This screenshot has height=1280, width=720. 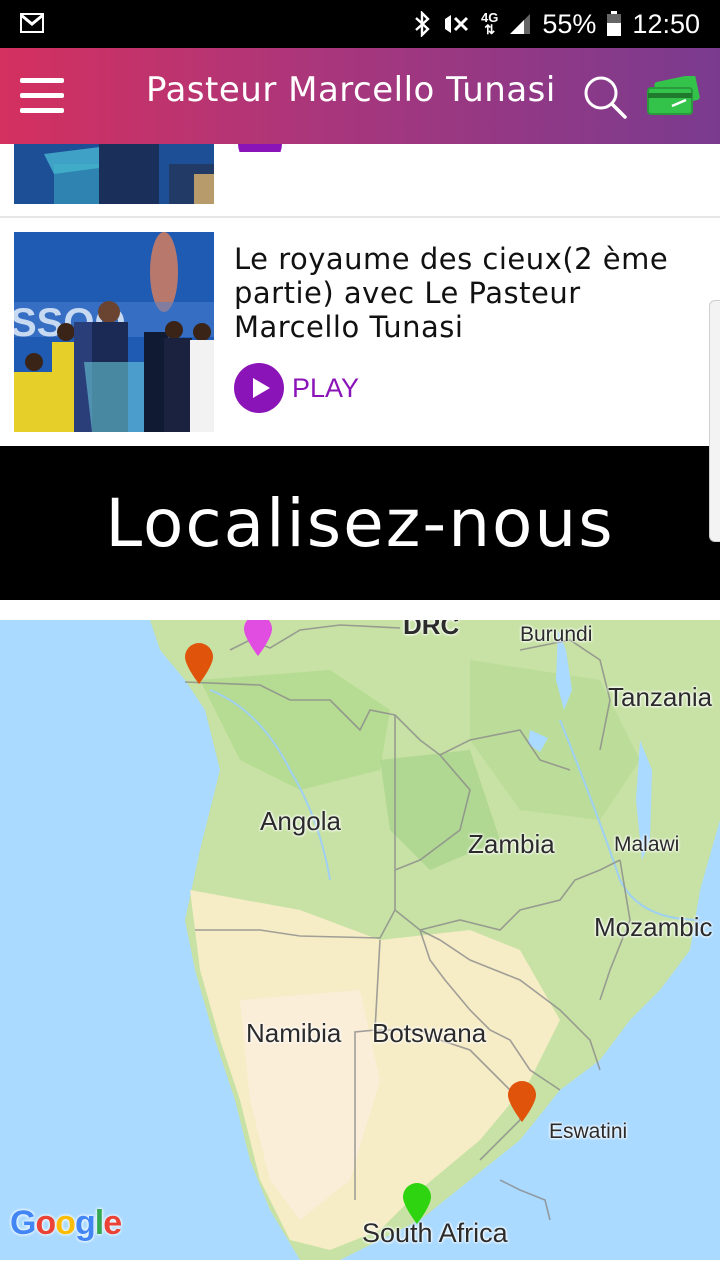 What do you see at coordinates (569, 23) in the screenshot?
I see `battery-percent: 55%` at bounding box center [569, 23].